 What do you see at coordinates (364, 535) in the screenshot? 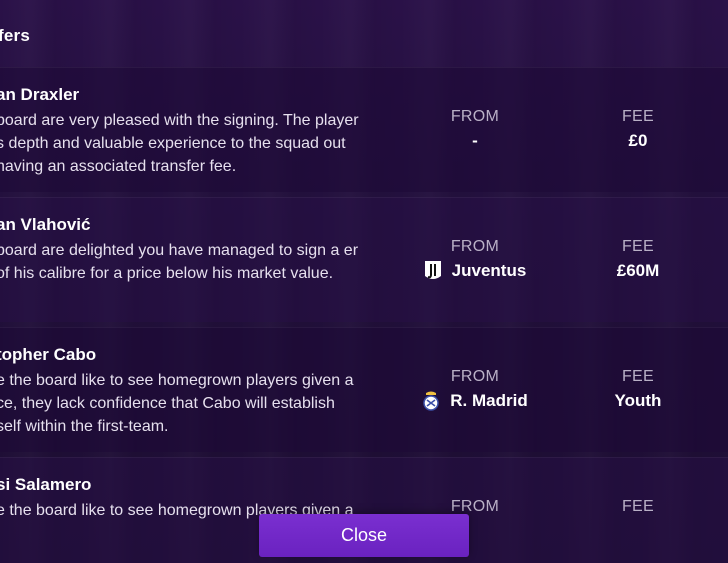
I see `close-button: Close` at bounding box center [364, 535].